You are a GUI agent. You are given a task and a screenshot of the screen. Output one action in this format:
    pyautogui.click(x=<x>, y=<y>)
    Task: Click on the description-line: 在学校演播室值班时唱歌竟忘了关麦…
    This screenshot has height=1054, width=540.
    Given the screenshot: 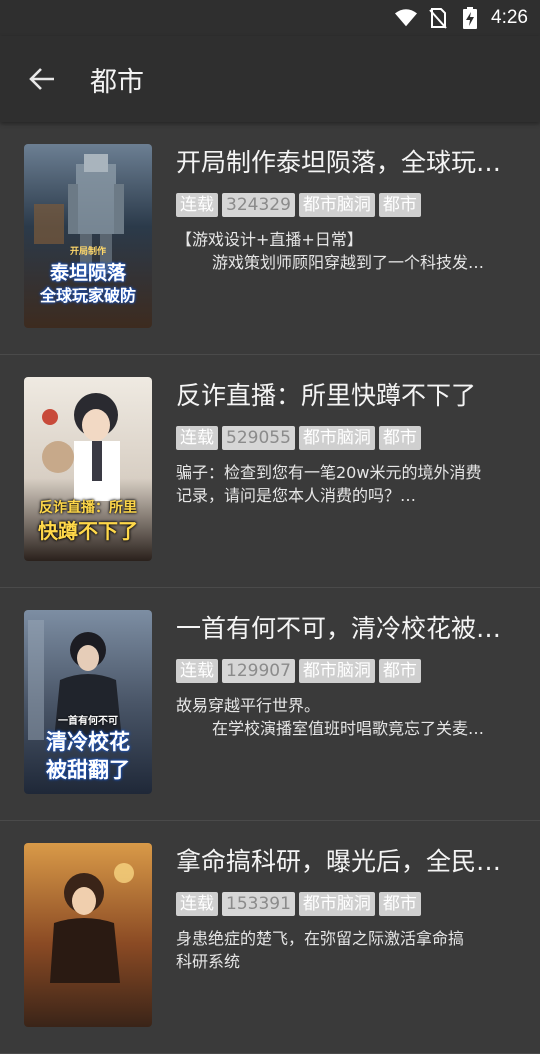 What is the action you would take?
    pyautogui.click(x=348, y=728)
    